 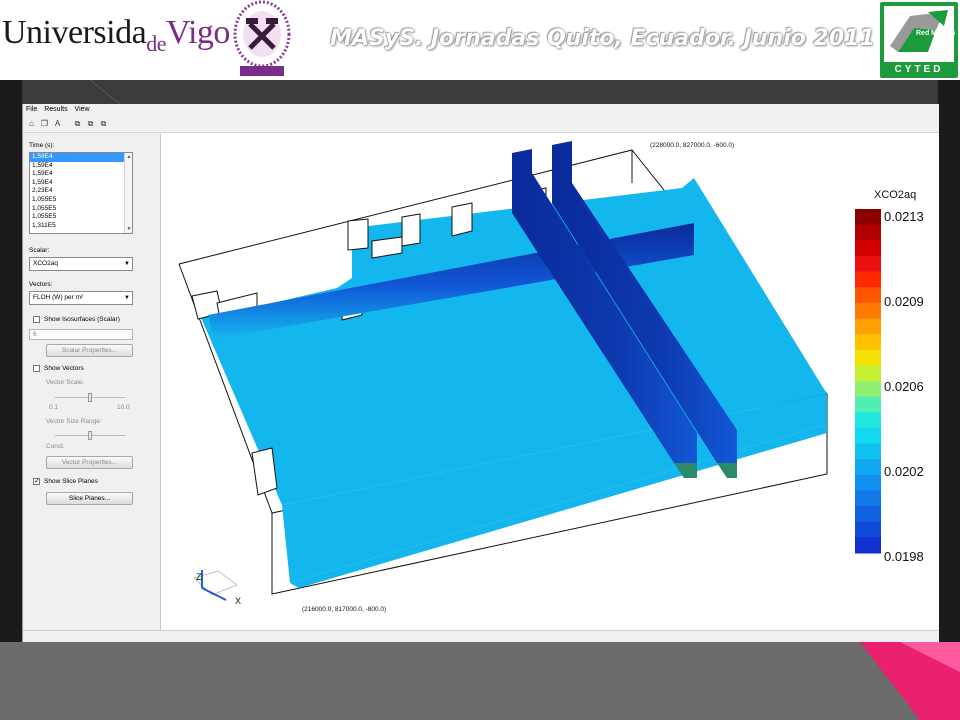 I want to click on list-item: 2,23E4, so click(x=81, y=191).